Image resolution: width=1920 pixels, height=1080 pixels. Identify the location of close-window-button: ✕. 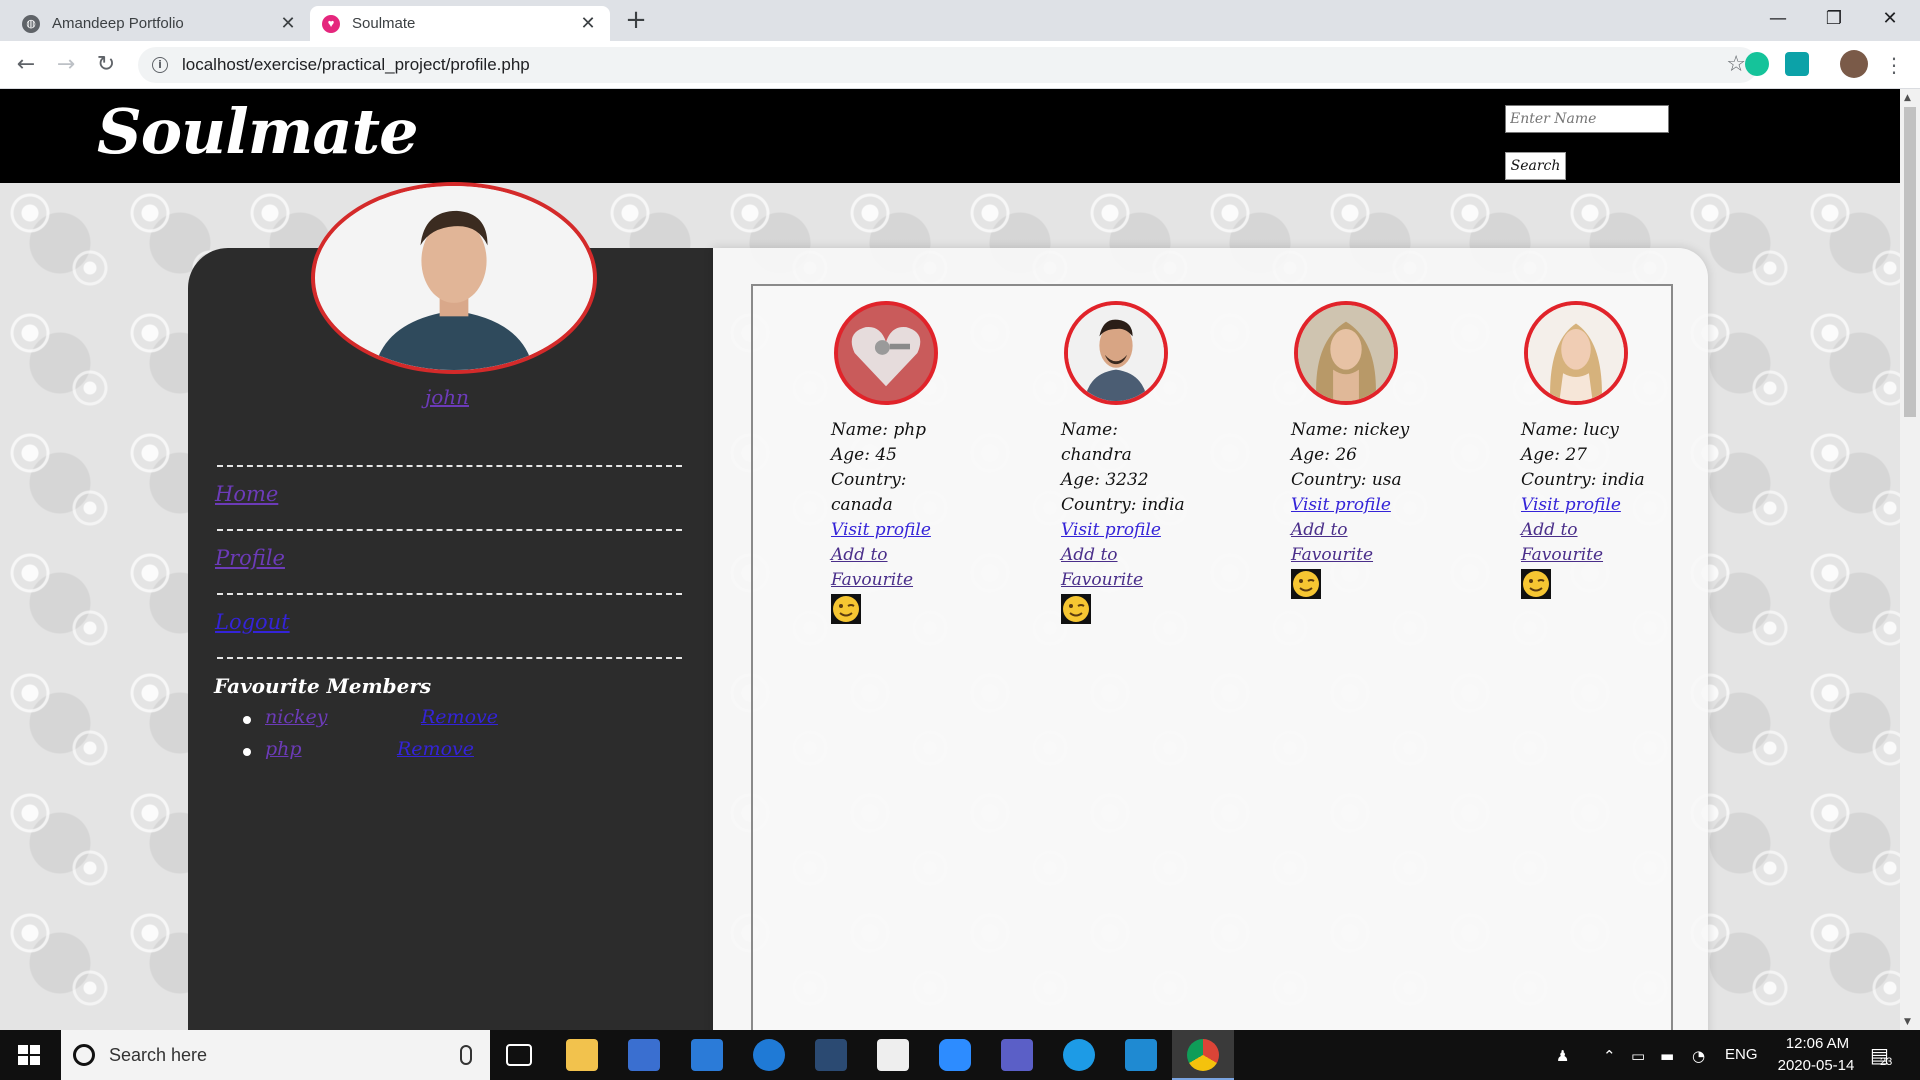
(1890, 20).